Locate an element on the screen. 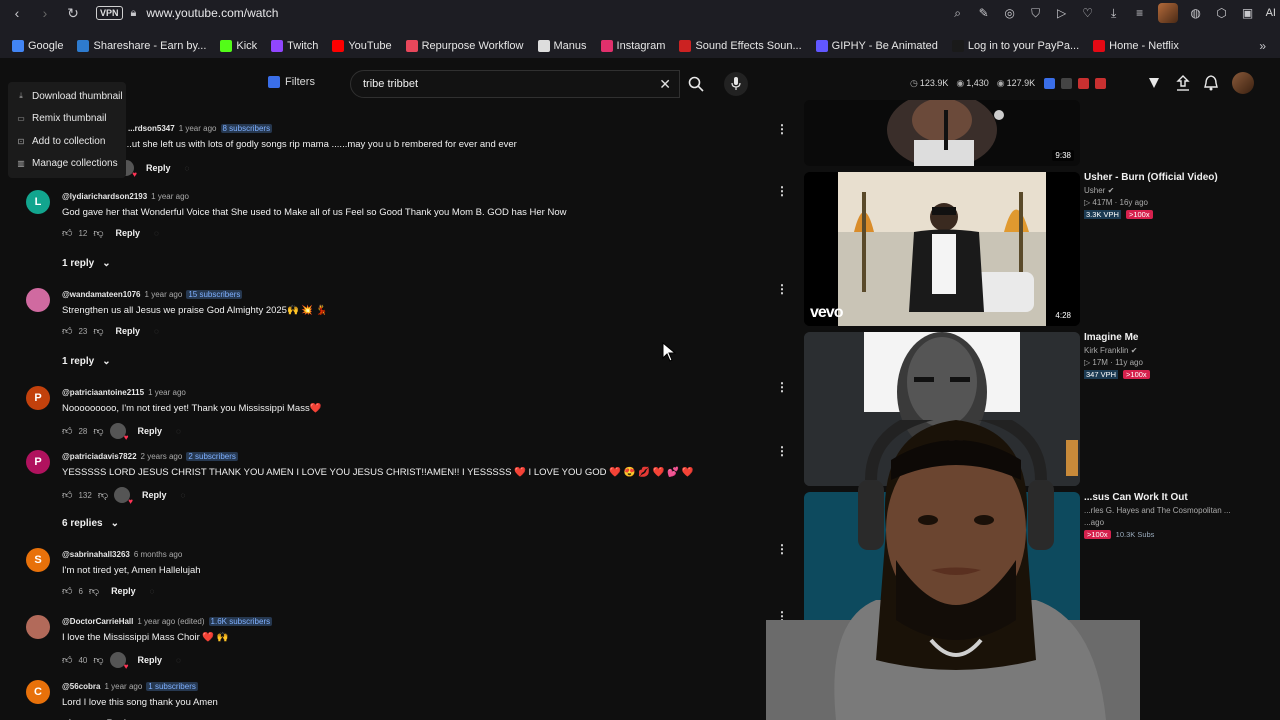 This screenshot has height=720, width=1280. search-button is located at coordinates (696, 84).